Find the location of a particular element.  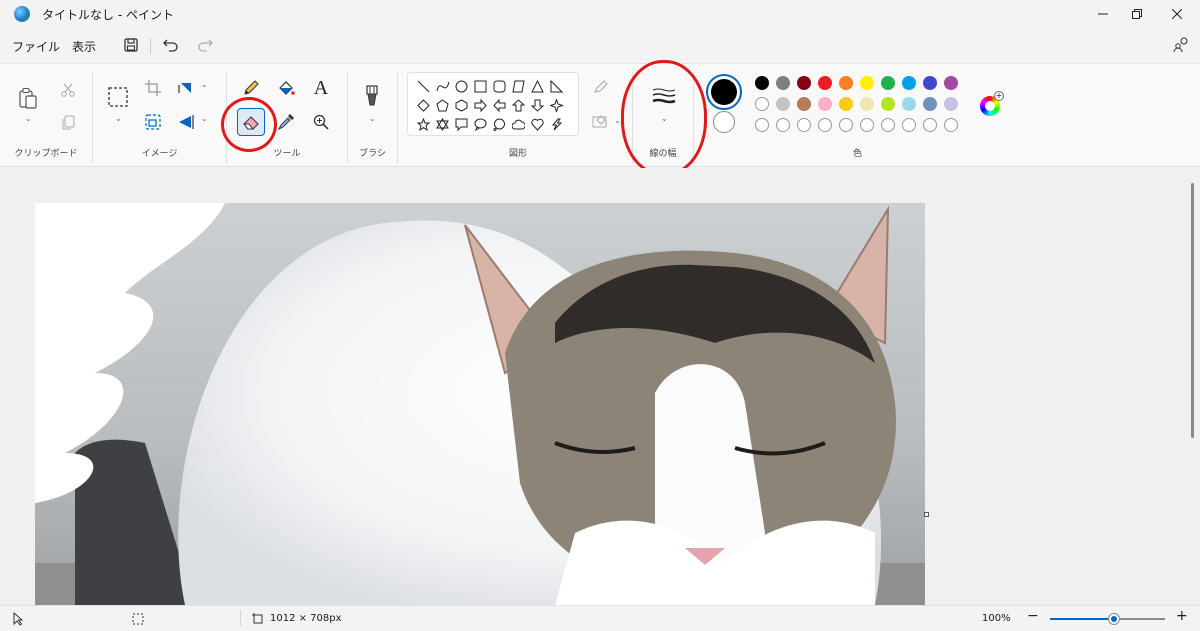

redo-button is located at coordinates (205, 45).